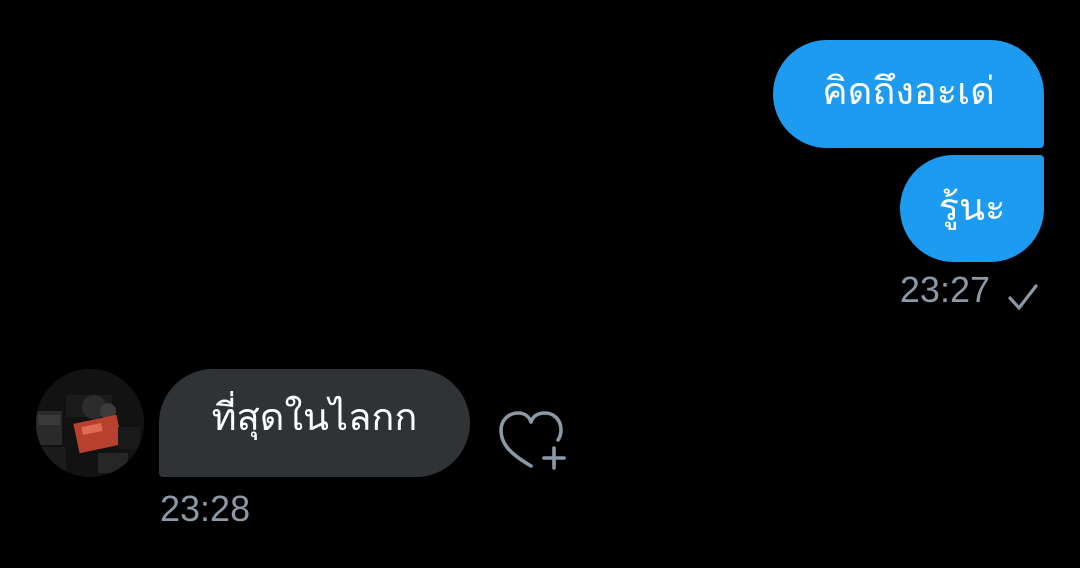  I want to click on avatar-image, so click(90, 423).